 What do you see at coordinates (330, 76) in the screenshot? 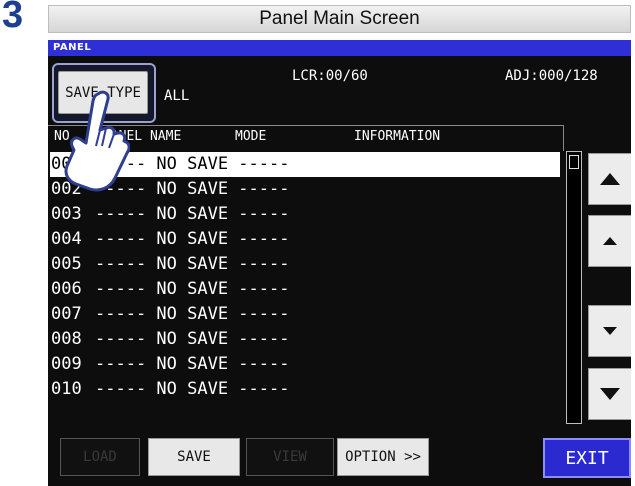
I see `lcr-counter: LCR:00/60` at bounding box center [330, 76].